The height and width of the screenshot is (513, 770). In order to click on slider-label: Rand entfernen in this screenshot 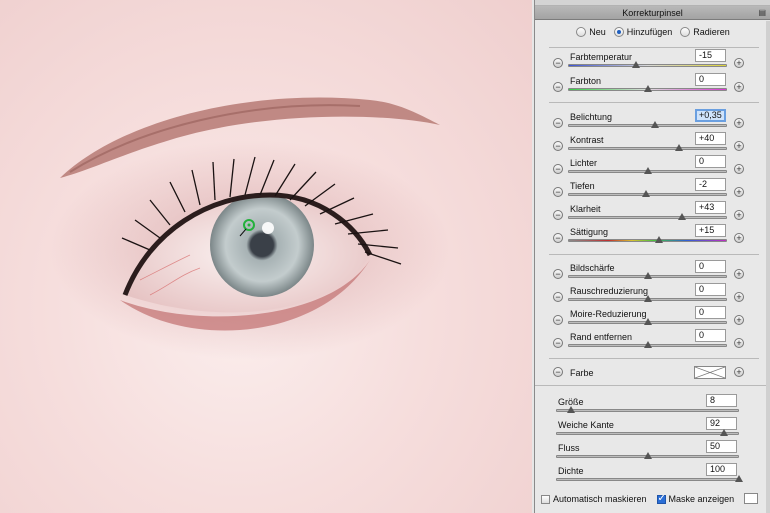, I will do `click(601, 337)`.